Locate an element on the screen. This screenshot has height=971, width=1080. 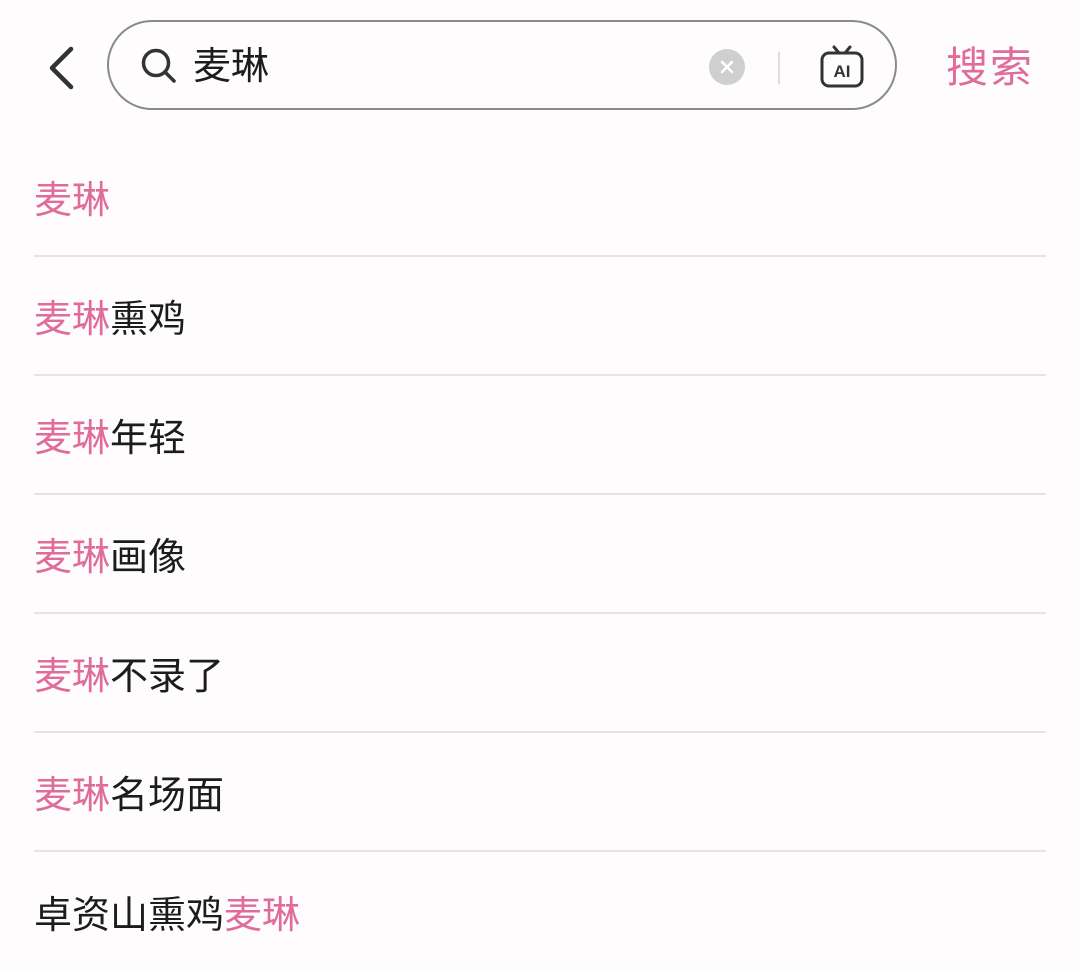
suggestion-extra-text: 名场面 is located at coordinates (167, 795).